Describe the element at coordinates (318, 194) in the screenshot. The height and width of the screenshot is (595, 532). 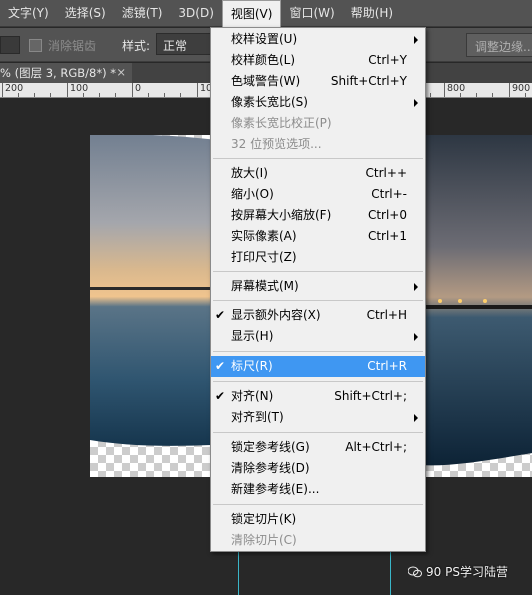
I see `menu-item-zoom-out: 缩小(O) Ctrl+-` at that location.